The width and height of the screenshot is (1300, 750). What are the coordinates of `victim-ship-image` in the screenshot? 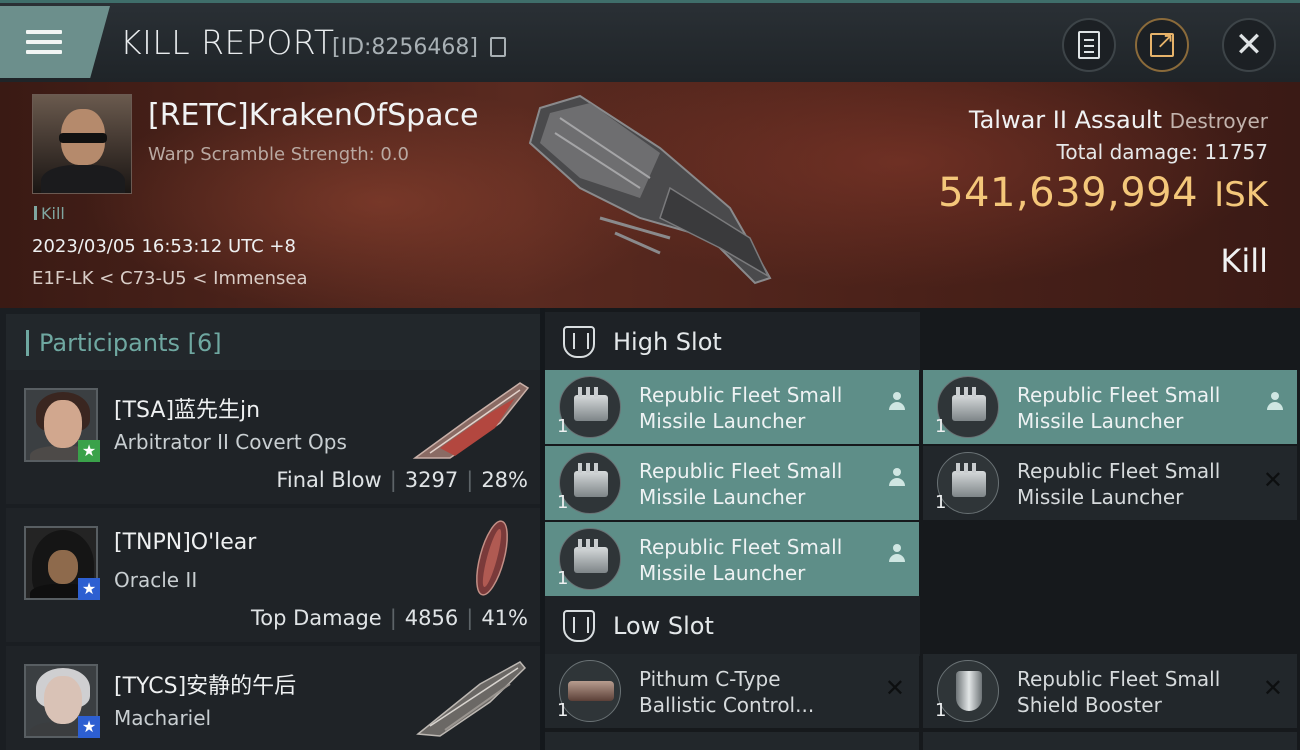 It's located at (655, 188).